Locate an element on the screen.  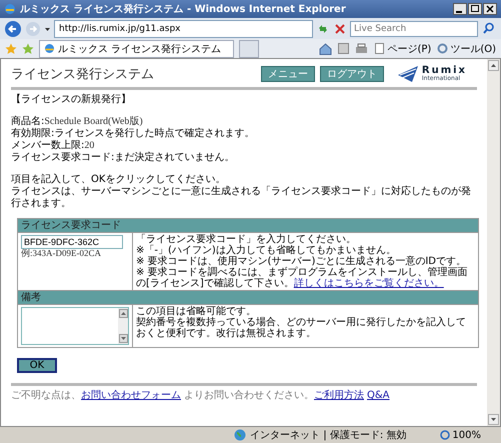
new-tab-button is located at coordinates (249, 49).